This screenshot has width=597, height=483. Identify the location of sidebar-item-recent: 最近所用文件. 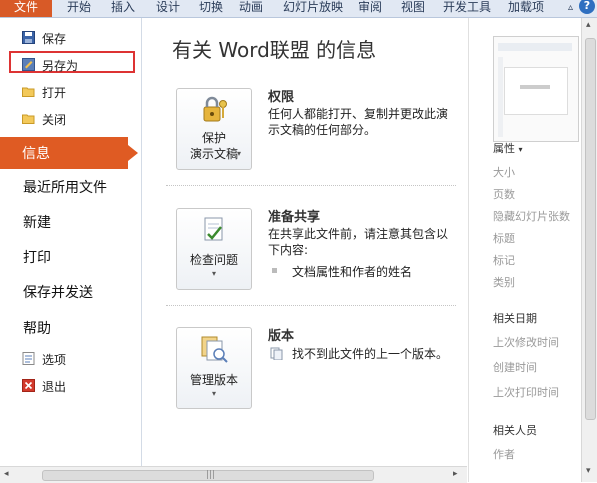
(65, 187).